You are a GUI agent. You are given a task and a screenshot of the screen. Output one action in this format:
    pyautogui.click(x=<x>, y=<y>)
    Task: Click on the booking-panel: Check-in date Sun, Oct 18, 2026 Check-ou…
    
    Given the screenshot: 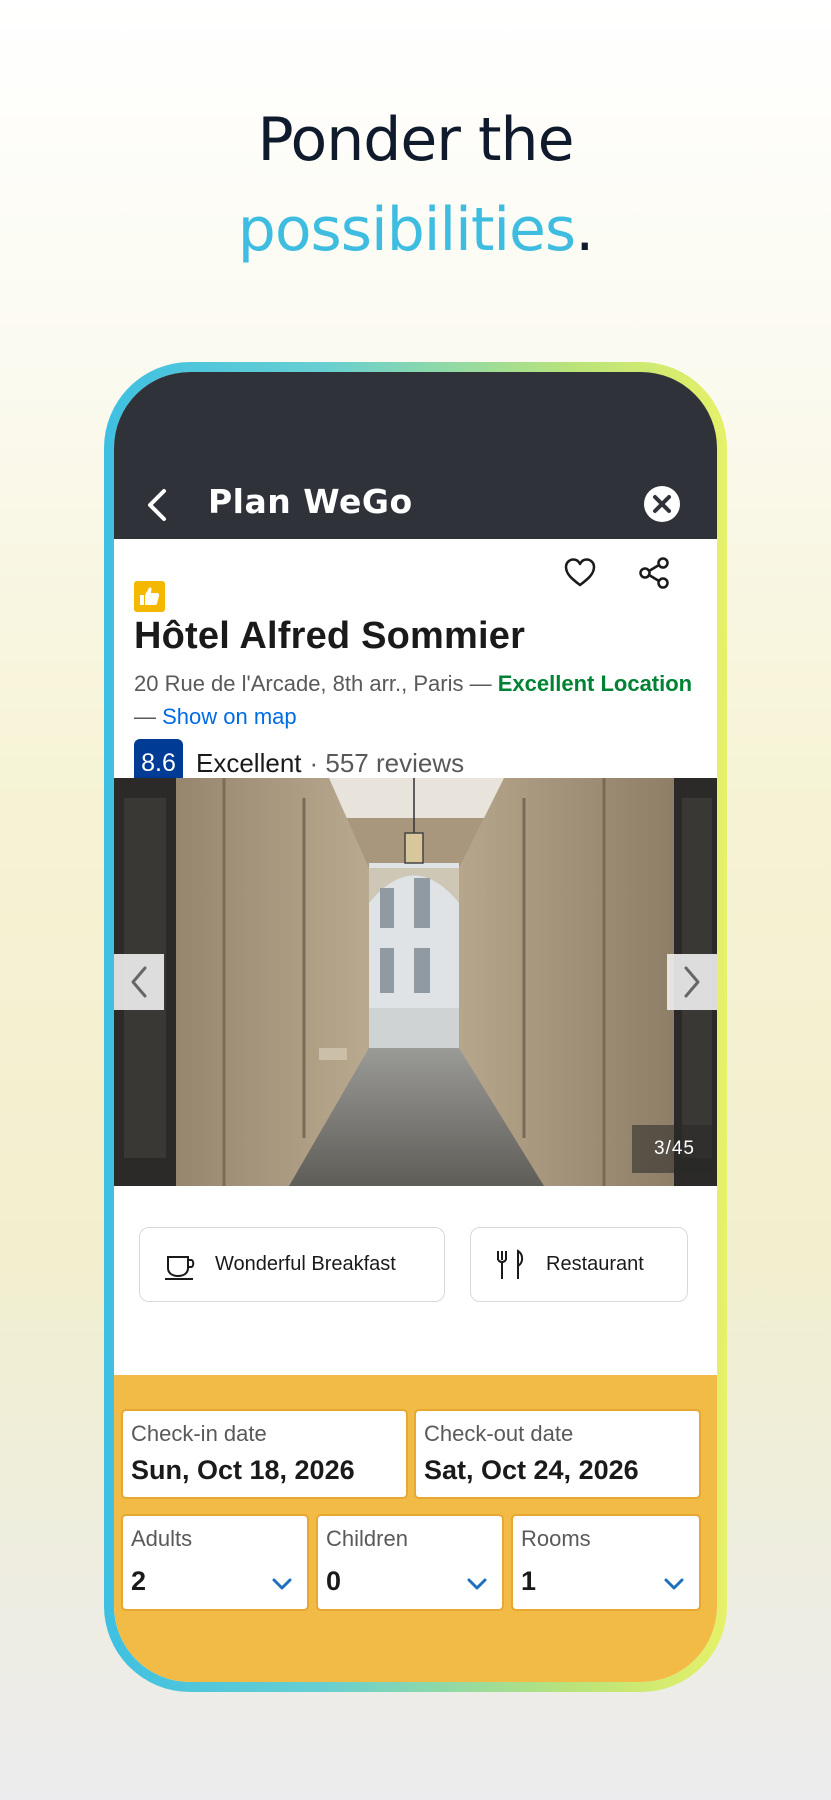 What is the action you would take?
    pyautogui.click(x=415, y=1528)
    